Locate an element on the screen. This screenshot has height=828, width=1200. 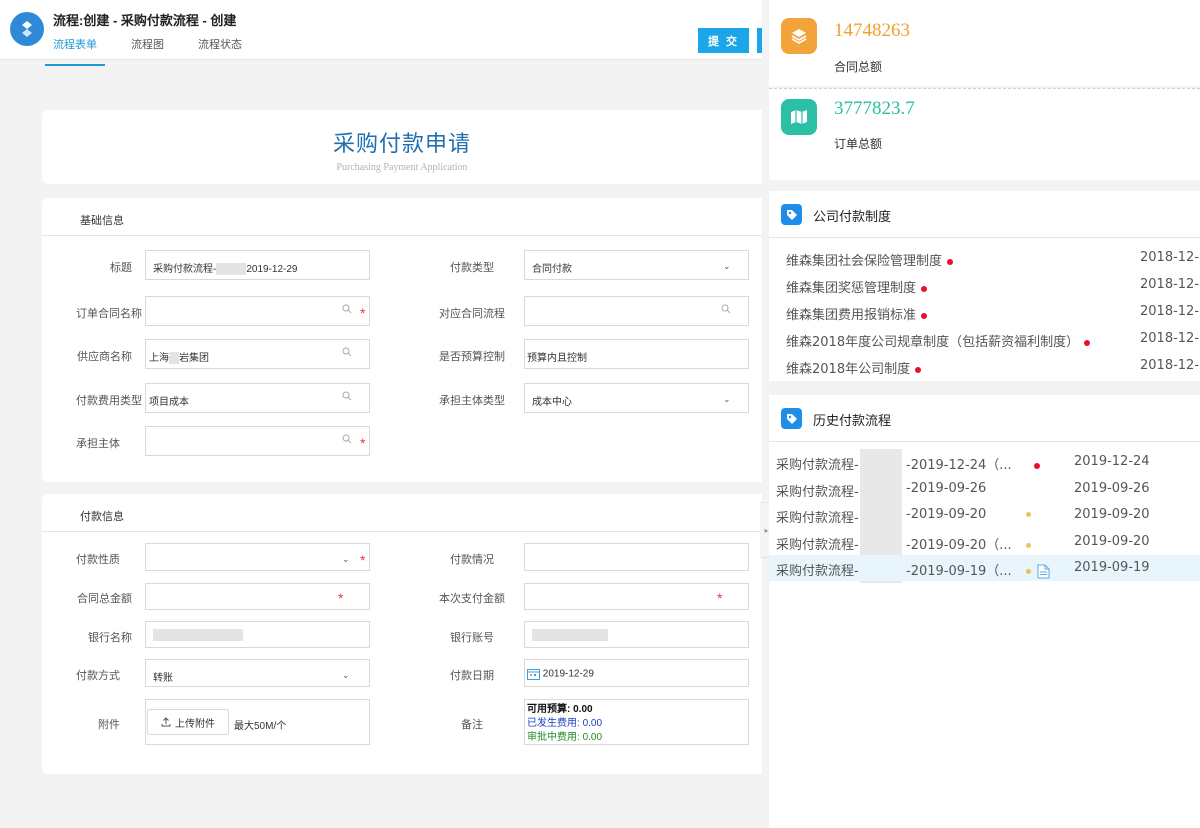
title-field: 采购付款流程- 2019-12-29 is located at coordinates (257, 265).